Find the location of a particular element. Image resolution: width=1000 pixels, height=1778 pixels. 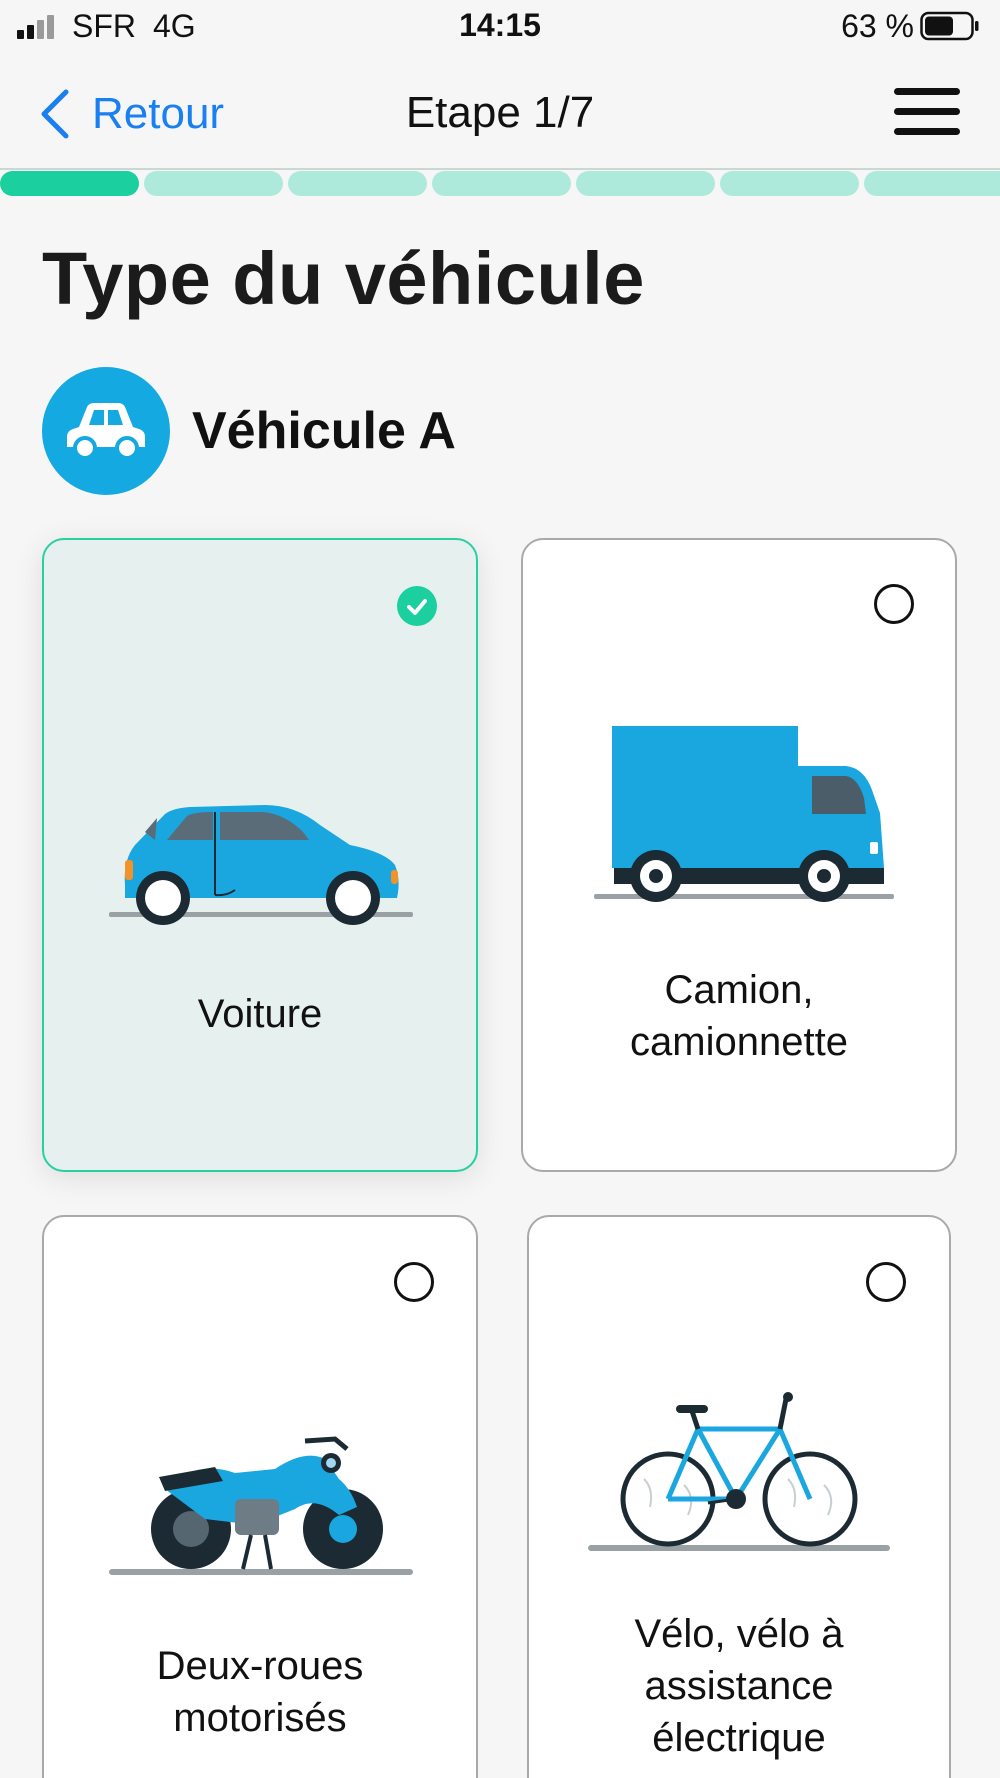

vehicle-avatar is located at coordinates (106, 431).